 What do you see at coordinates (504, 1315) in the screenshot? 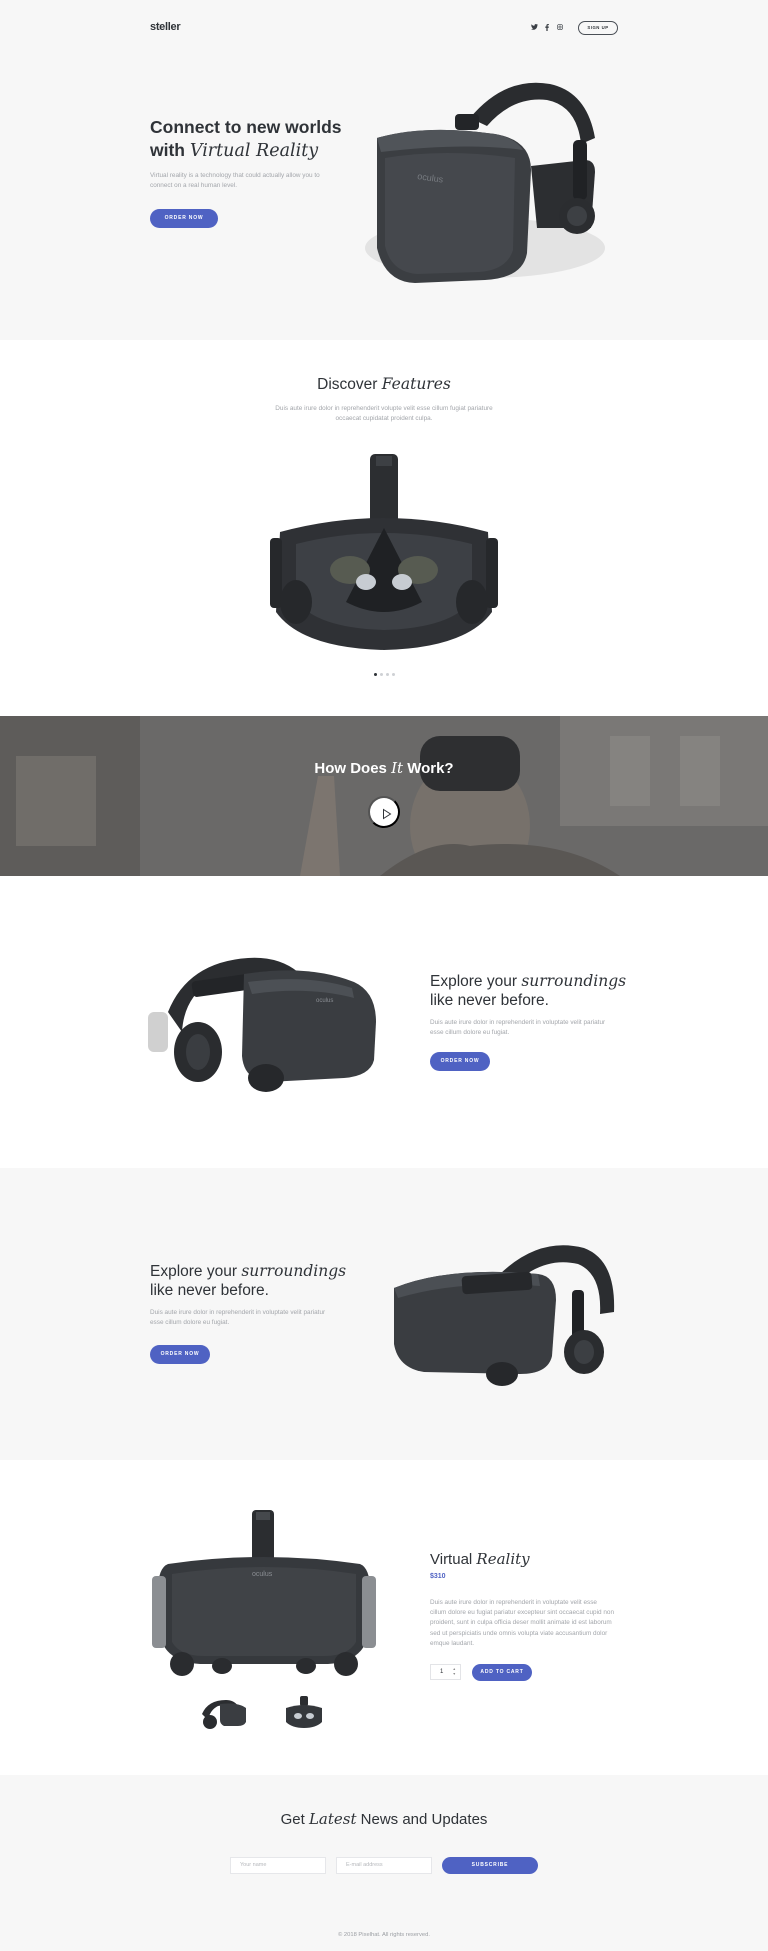
I see `vr-headset-angled-image` at bounding box center [504, 1315].